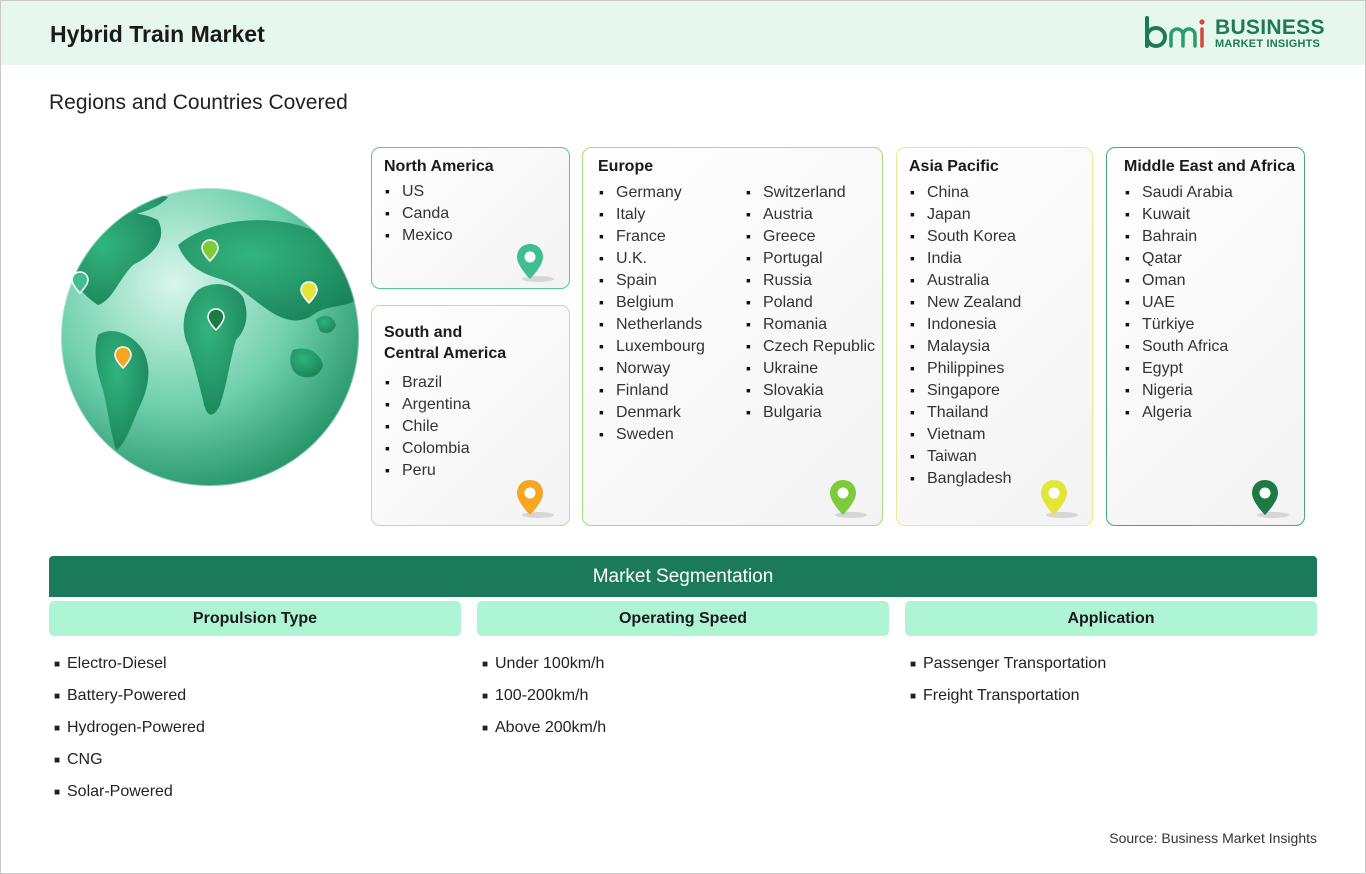 The height and width of the screenshot is (874, 1366). I want to click on list-item: Bulgaria, so click(810, 412).